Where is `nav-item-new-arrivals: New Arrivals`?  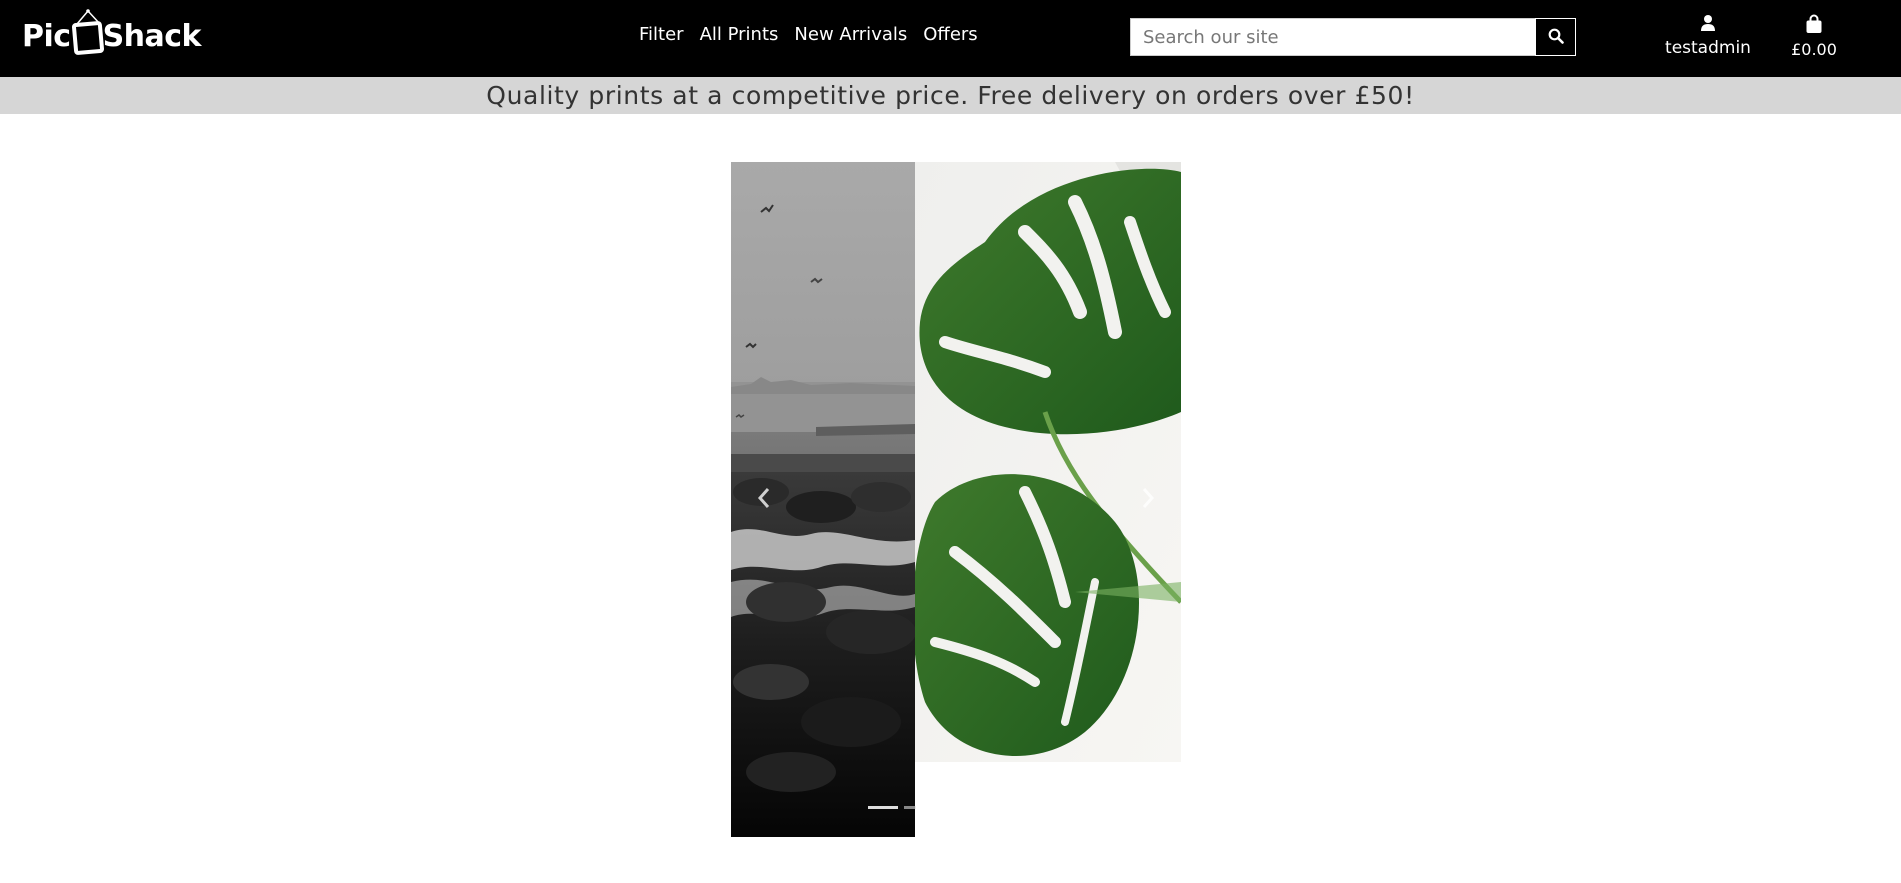 nav-item-new-arrivals: New Arrivals is located at coordinates (850, 34).